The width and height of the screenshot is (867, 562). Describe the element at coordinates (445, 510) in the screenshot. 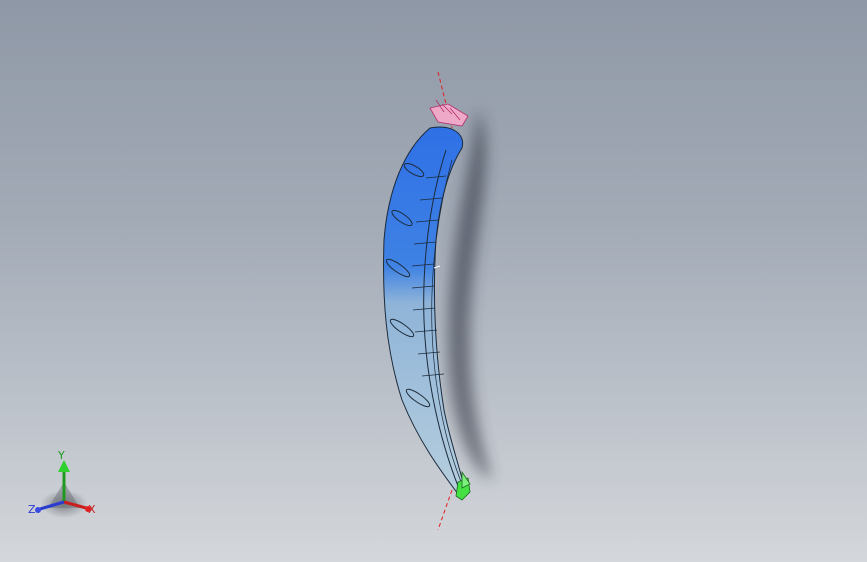

I see `axis-line-bottom` at that location.